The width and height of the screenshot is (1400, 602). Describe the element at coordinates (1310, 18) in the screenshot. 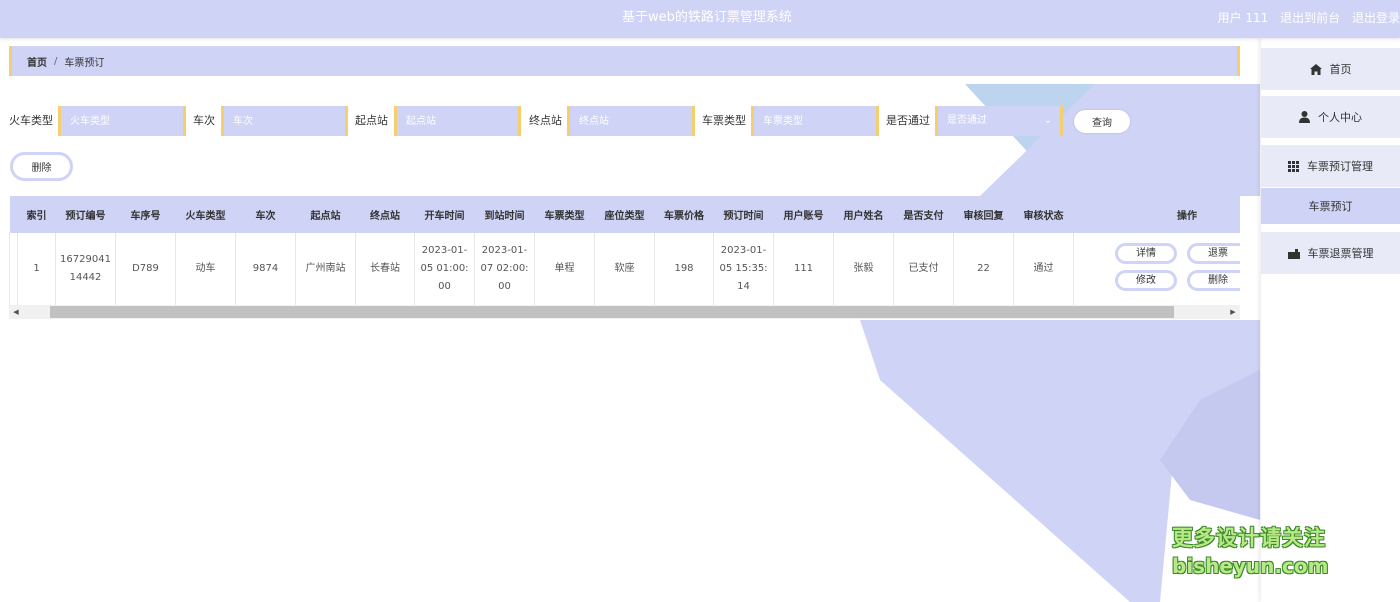

I see `back-to-front-link: 退出到前台` at that location.